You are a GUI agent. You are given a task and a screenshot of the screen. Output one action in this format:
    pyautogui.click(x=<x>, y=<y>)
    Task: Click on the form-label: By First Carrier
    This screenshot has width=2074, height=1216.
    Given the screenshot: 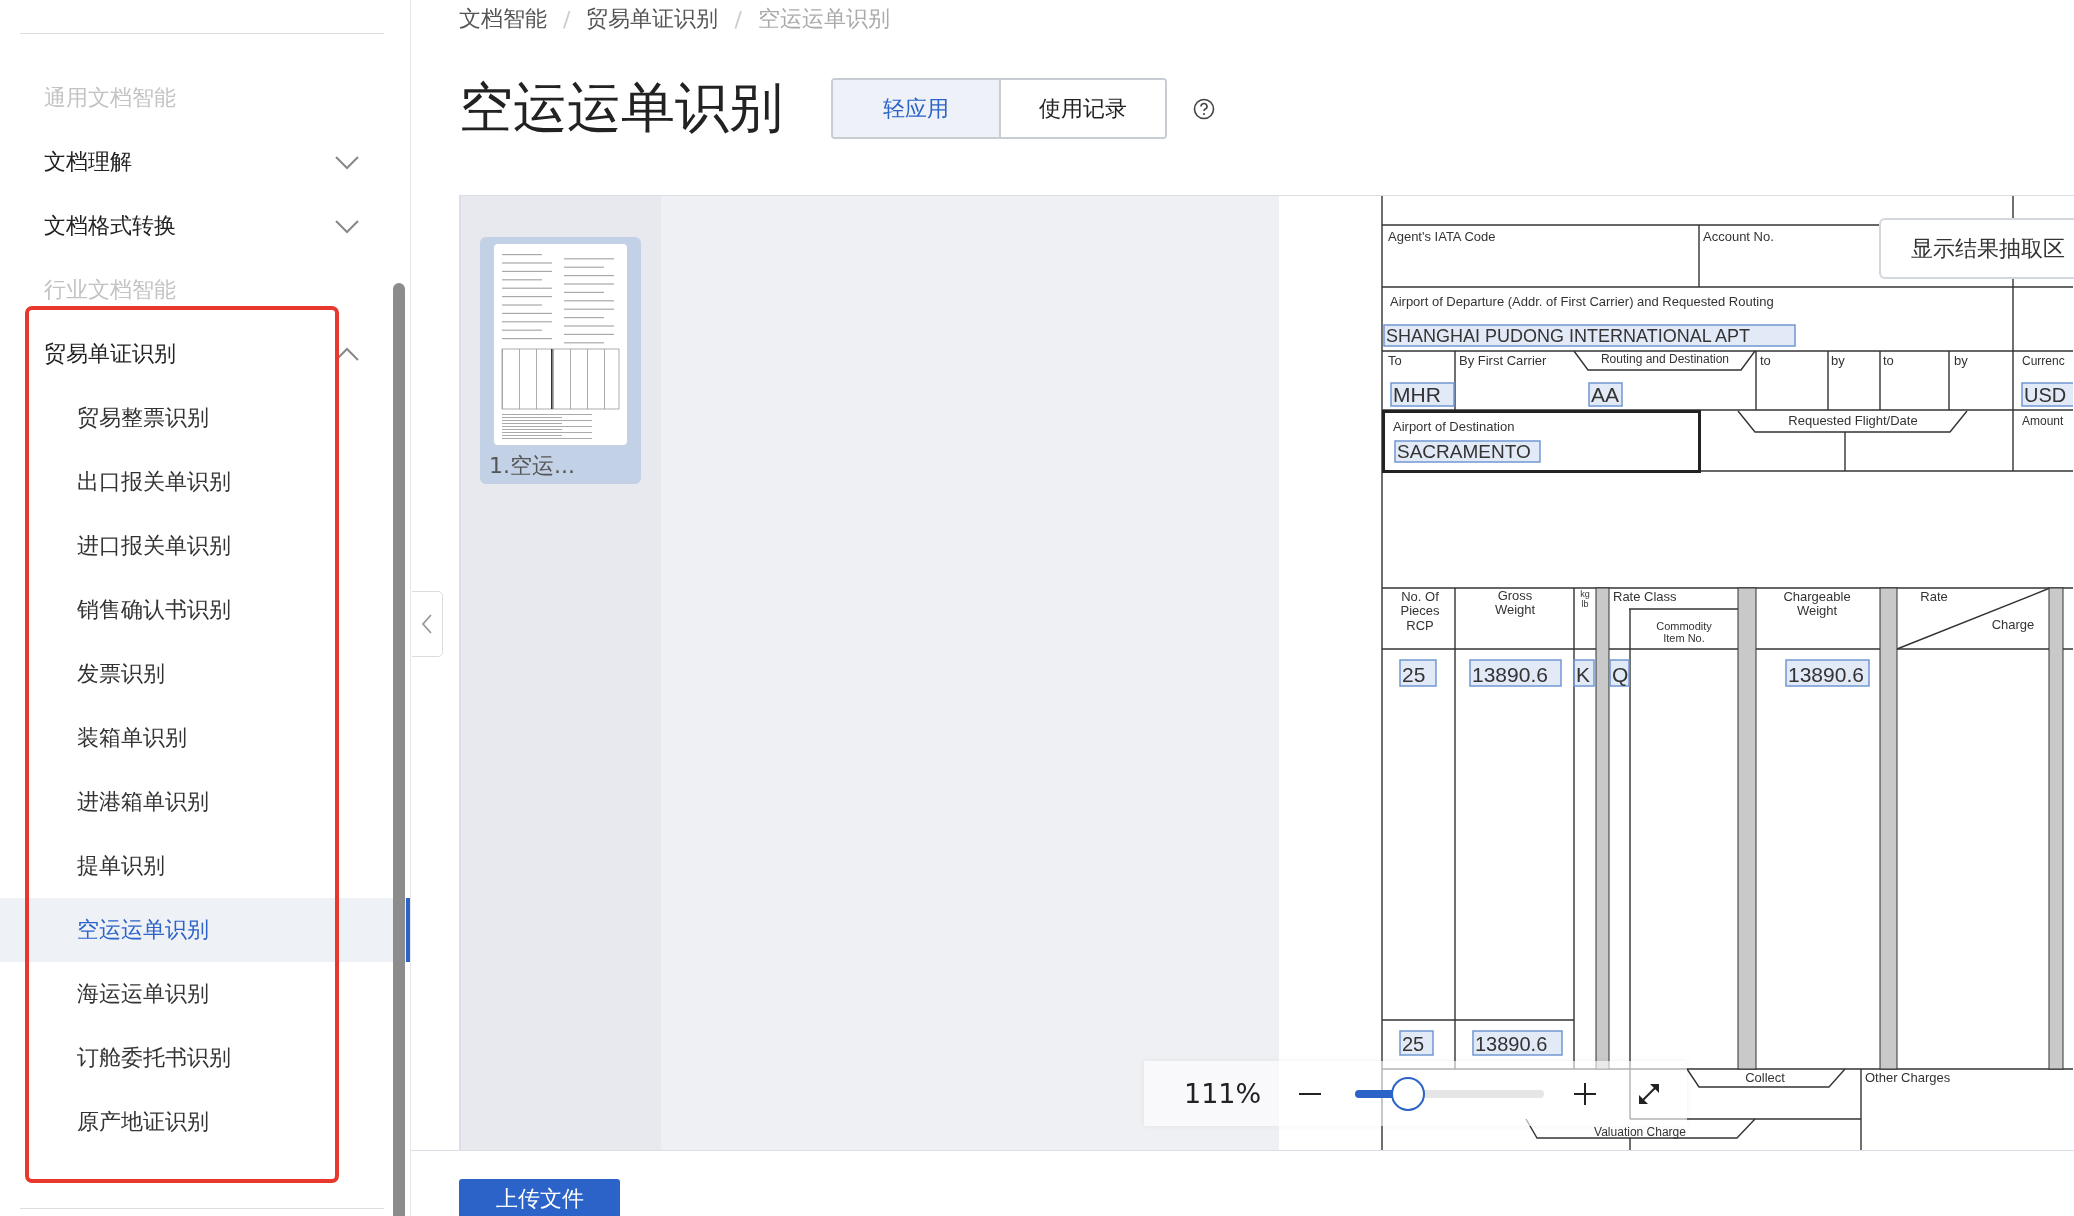 What is the action you would take?
    pyautogui.click(x=1503, y=360)
    